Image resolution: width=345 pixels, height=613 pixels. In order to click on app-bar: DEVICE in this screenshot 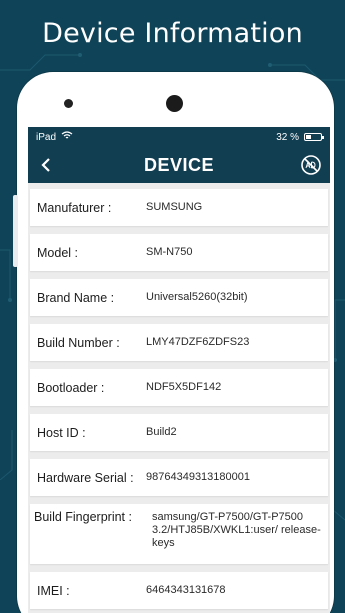, I will do `click(179, 165)`.